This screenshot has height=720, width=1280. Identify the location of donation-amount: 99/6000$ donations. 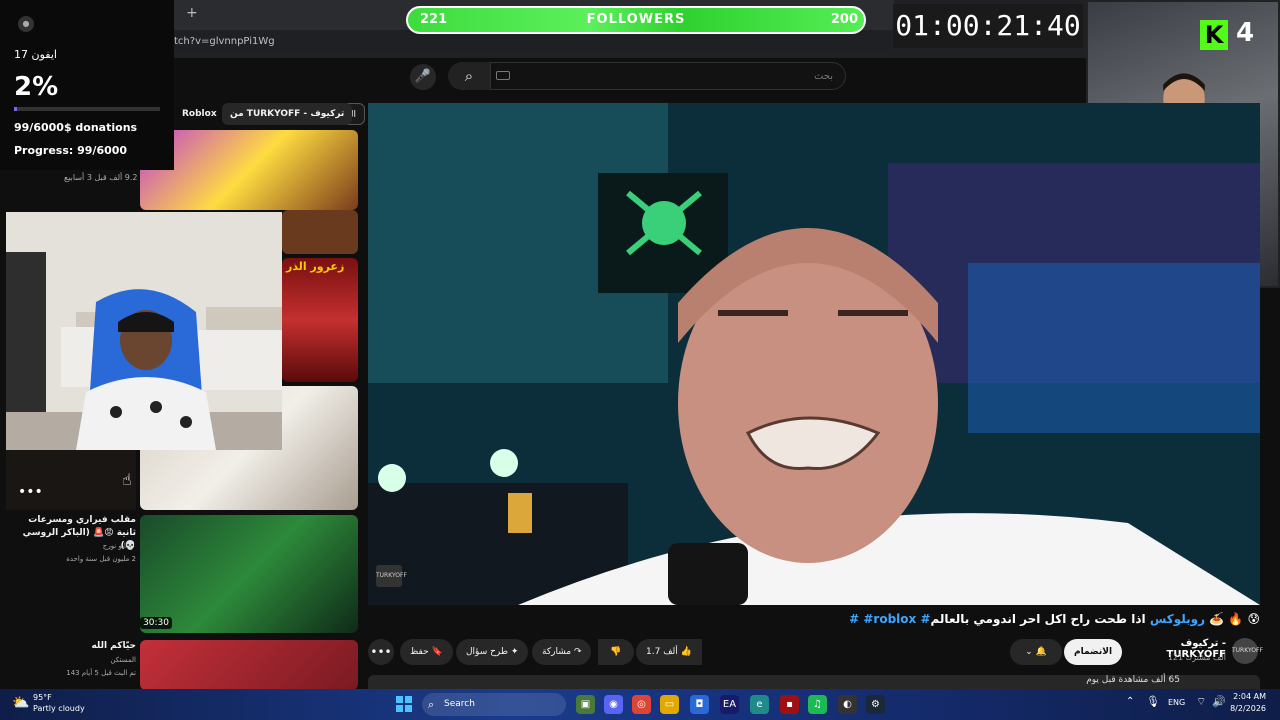
(76, 127).